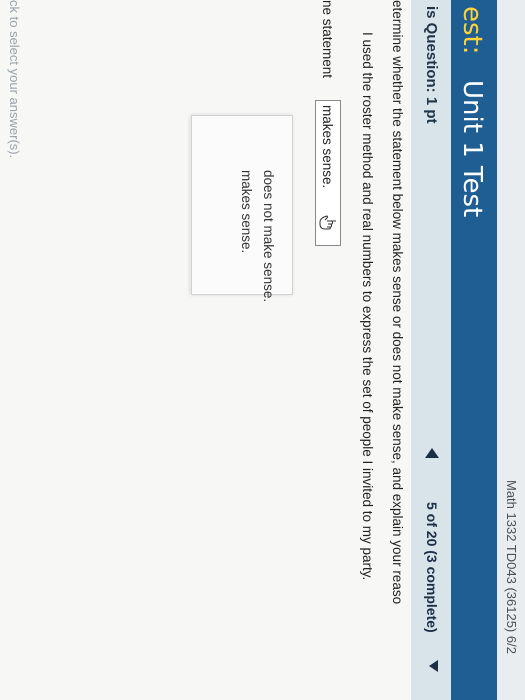  What do you see at coordinates (432, 567) in the screenshot?
I see `question-progress: 5 of 20 (3 complete)` at bounding box center [432, 567].